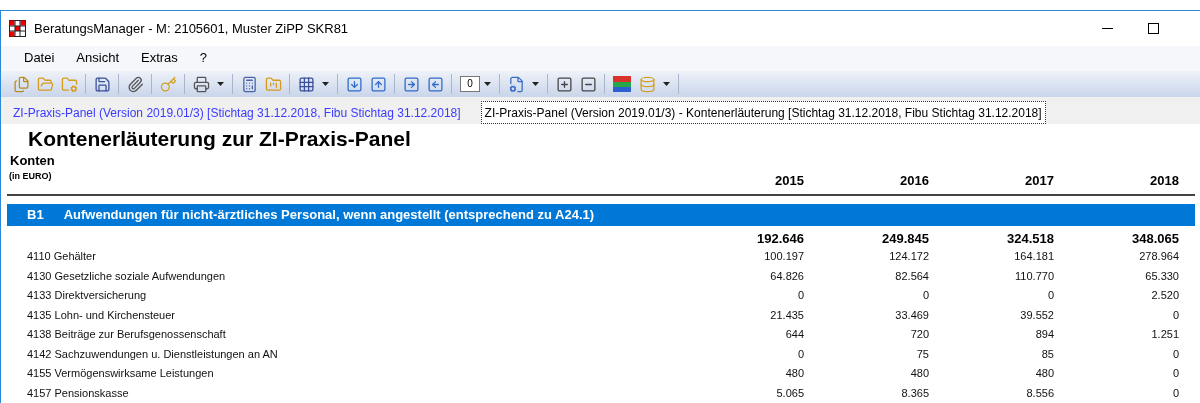 This screenshot has height=403, width=1200. I want to click on account-name: 4157 Pensionskasse, so click(78, 393).